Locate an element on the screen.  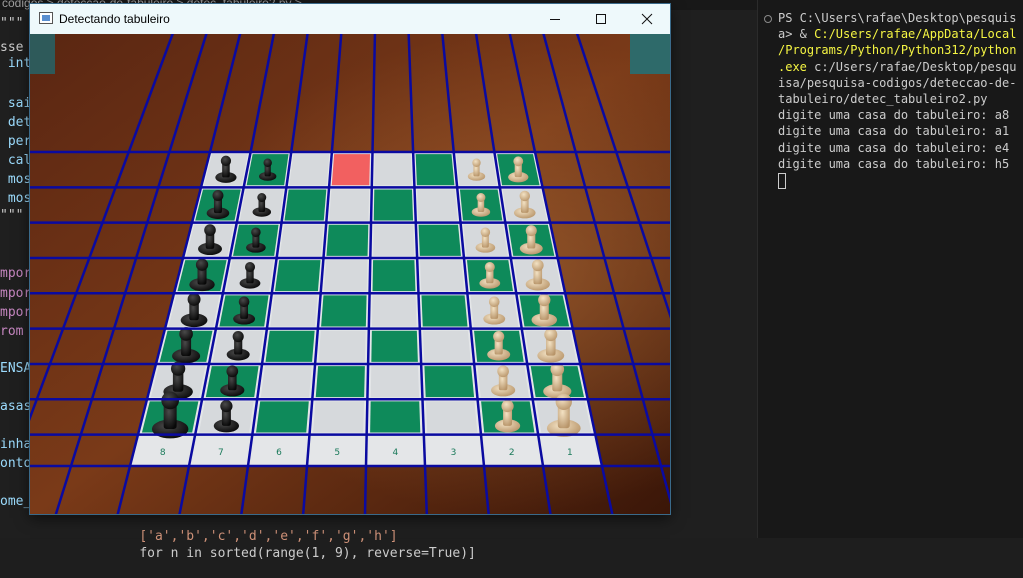
code-line: ENSA is located at coordinates (16, 368).